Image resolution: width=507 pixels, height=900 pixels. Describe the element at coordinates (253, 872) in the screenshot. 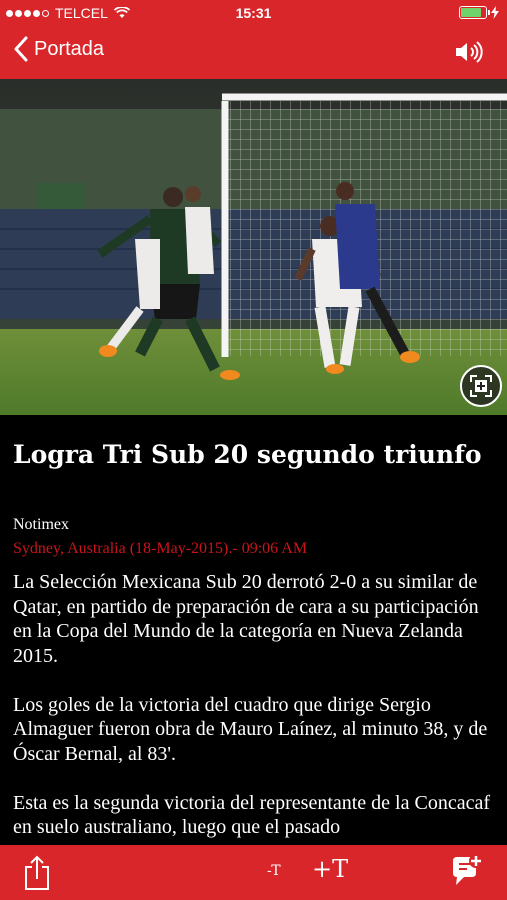

I see `bottom-toolbar: -T +T` at that location.